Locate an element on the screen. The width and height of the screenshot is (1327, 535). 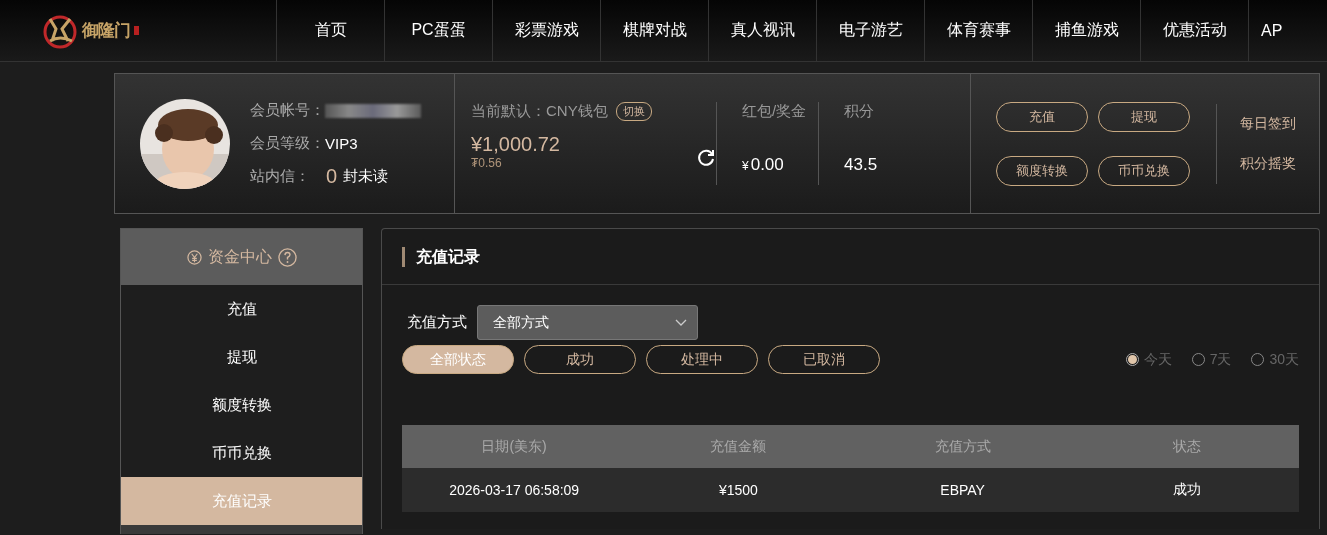
column-header: 日期(美东) is located at coordinates (514, 446).